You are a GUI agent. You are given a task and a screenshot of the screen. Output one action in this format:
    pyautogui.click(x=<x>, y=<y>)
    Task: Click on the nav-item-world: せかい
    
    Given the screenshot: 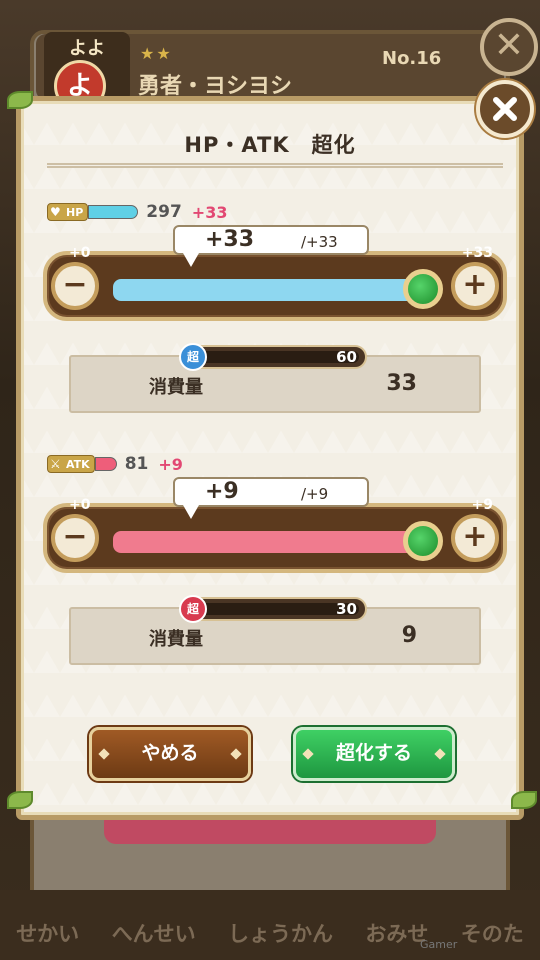 What is the action you would take?
    pyautogui.click(x=48, y=934)
    